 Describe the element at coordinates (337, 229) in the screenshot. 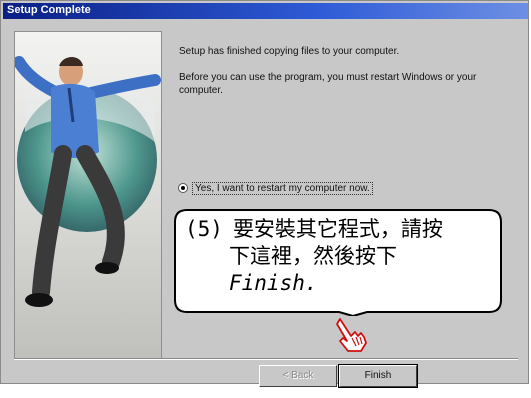

I see `callout-line-1: 要安裝其它程式，請按` at that location.